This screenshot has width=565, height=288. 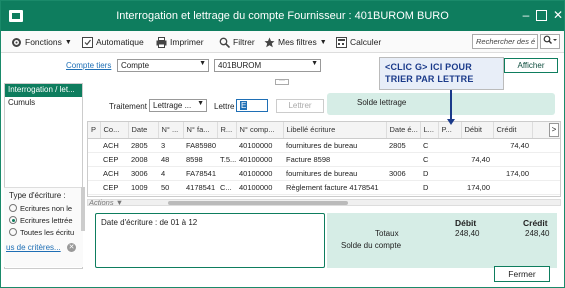 I want to click on column-header: Date, so click(x=143, y=130).